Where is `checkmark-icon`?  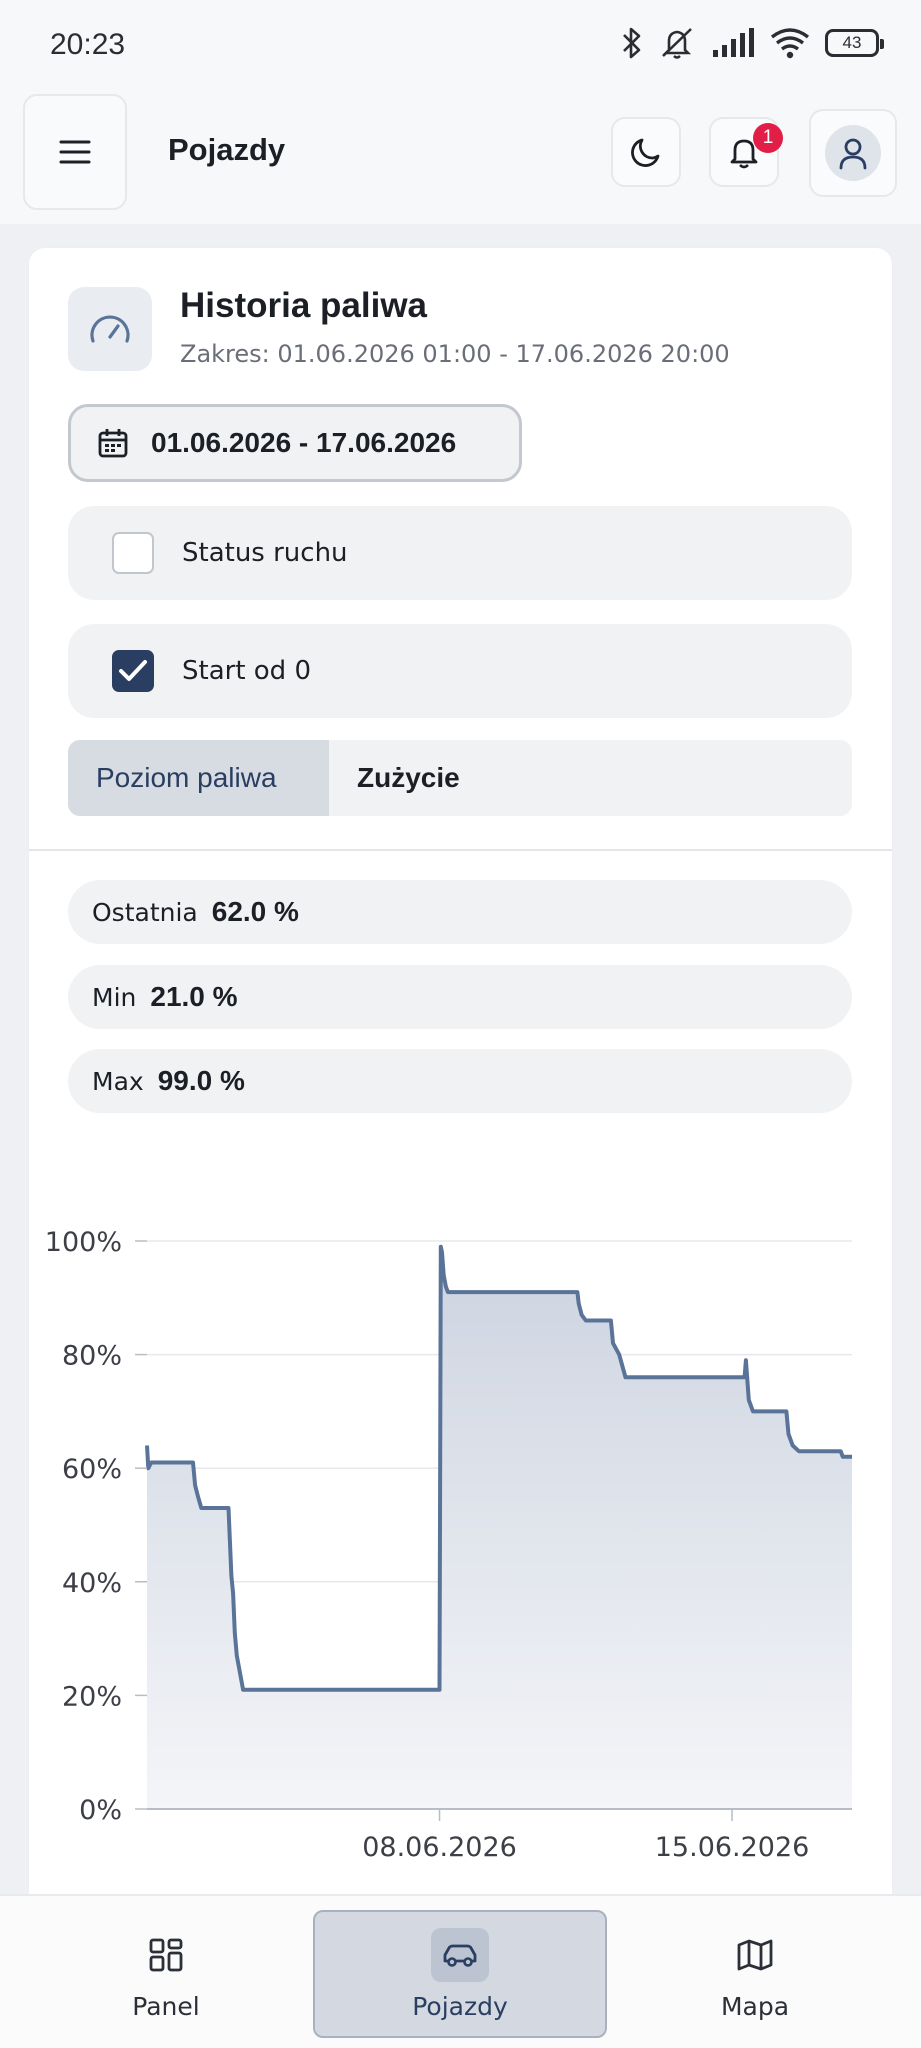 checkmark-icon is located at coordinates (133, 670).